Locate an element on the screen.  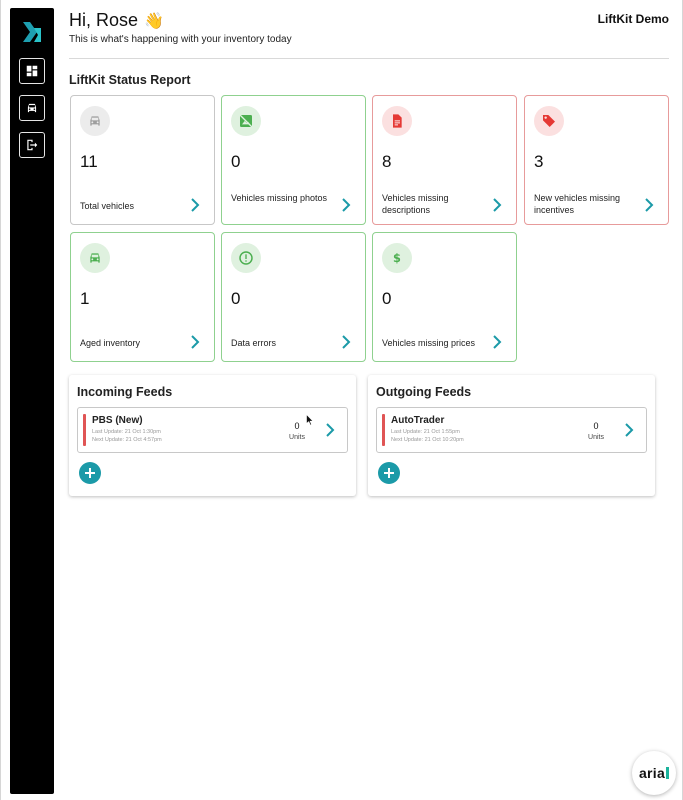
card-label: Vehicles missing descriptions is located at coordinates (415, 204).